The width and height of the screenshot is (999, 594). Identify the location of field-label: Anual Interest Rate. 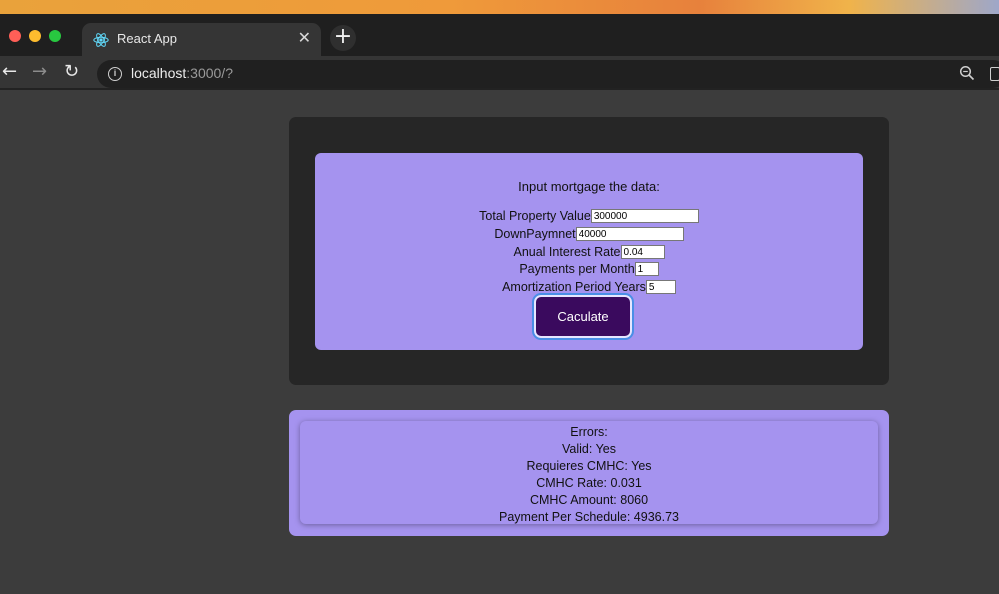
(567, 252).